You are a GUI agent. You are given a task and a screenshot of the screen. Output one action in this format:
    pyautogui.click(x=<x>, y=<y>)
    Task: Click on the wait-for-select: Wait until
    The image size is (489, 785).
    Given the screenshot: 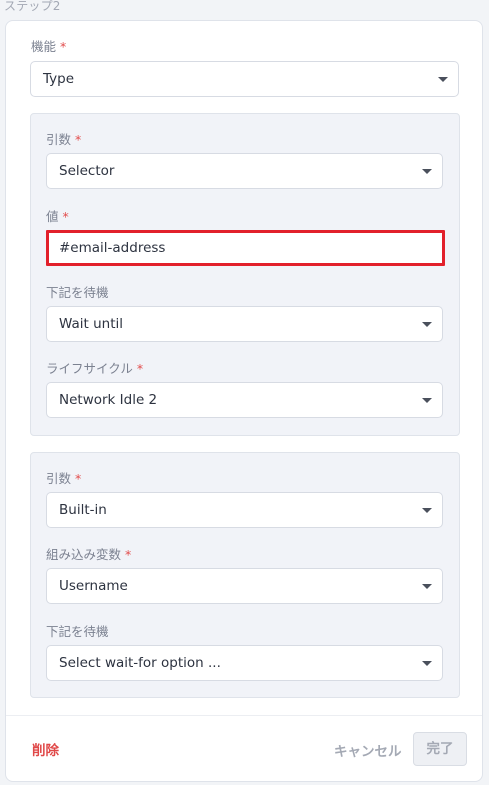 What is the action you would take?
    pyautogui.click(x=244, y=324)
    